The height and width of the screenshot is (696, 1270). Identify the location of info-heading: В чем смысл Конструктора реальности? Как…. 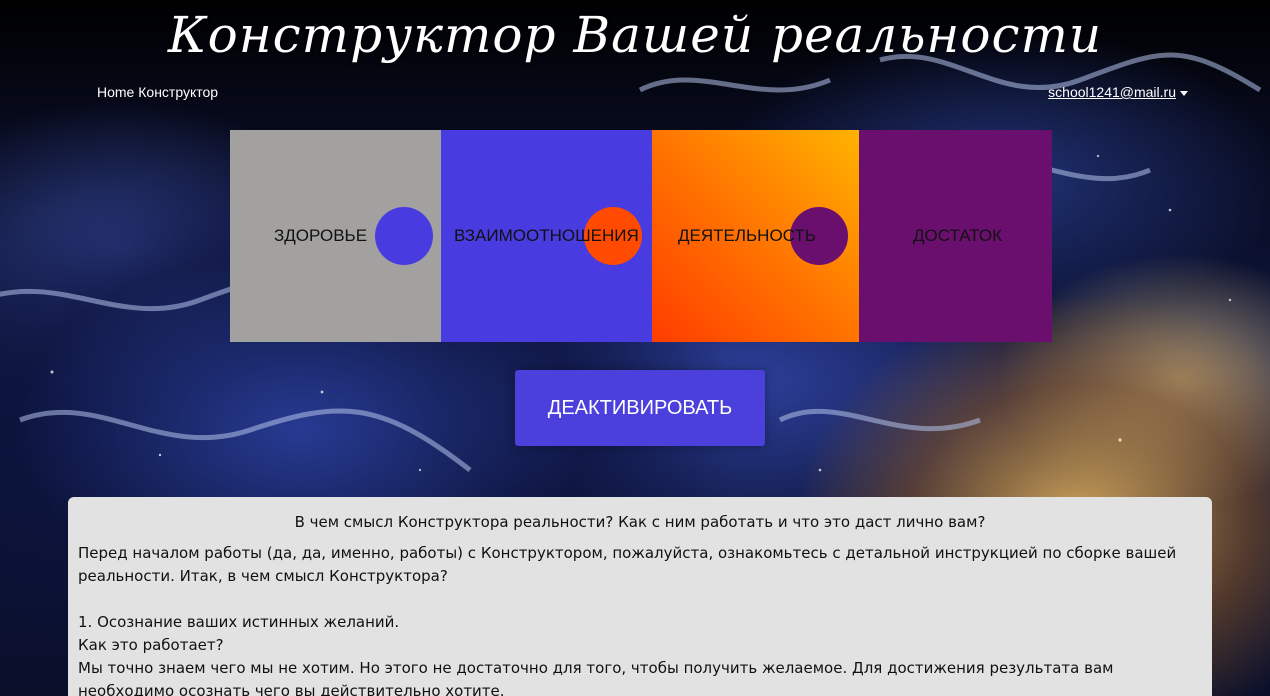
(640, 522).